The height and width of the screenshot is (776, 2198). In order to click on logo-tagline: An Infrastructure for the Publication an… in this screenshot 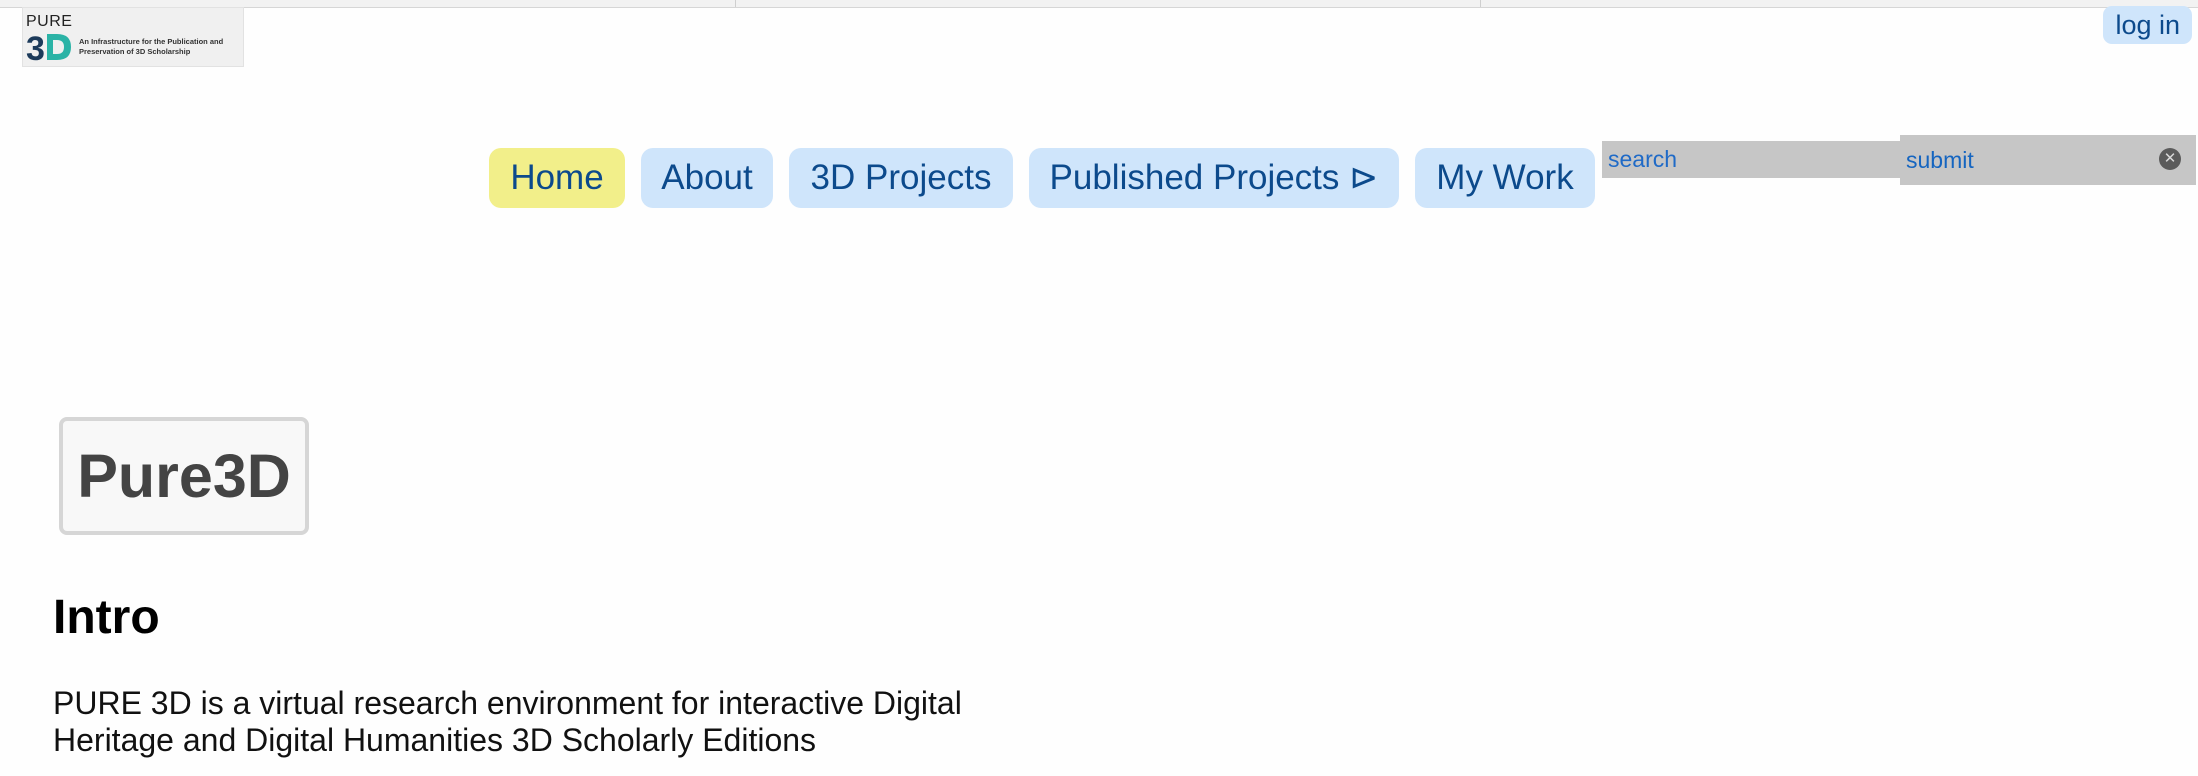, I will do `click(151, 46)`.